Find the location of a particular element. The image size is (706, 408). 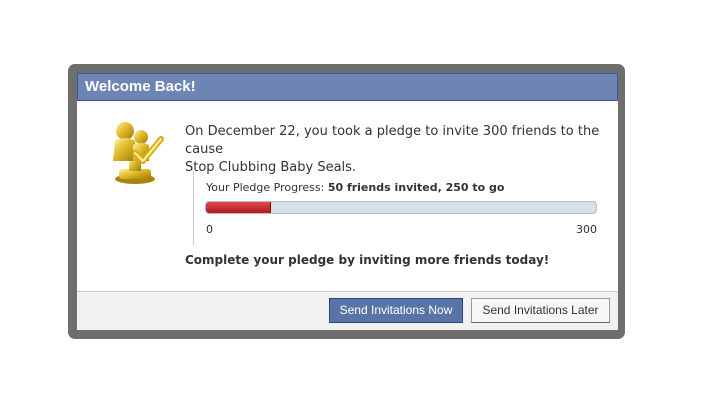

progress-bar-track is located at coordinates (401, 207).